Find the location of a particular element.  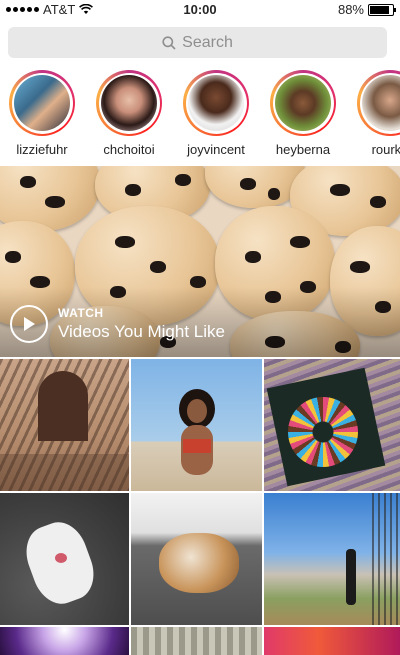

hilltop-view-photo is located at coordinates (332, 559).